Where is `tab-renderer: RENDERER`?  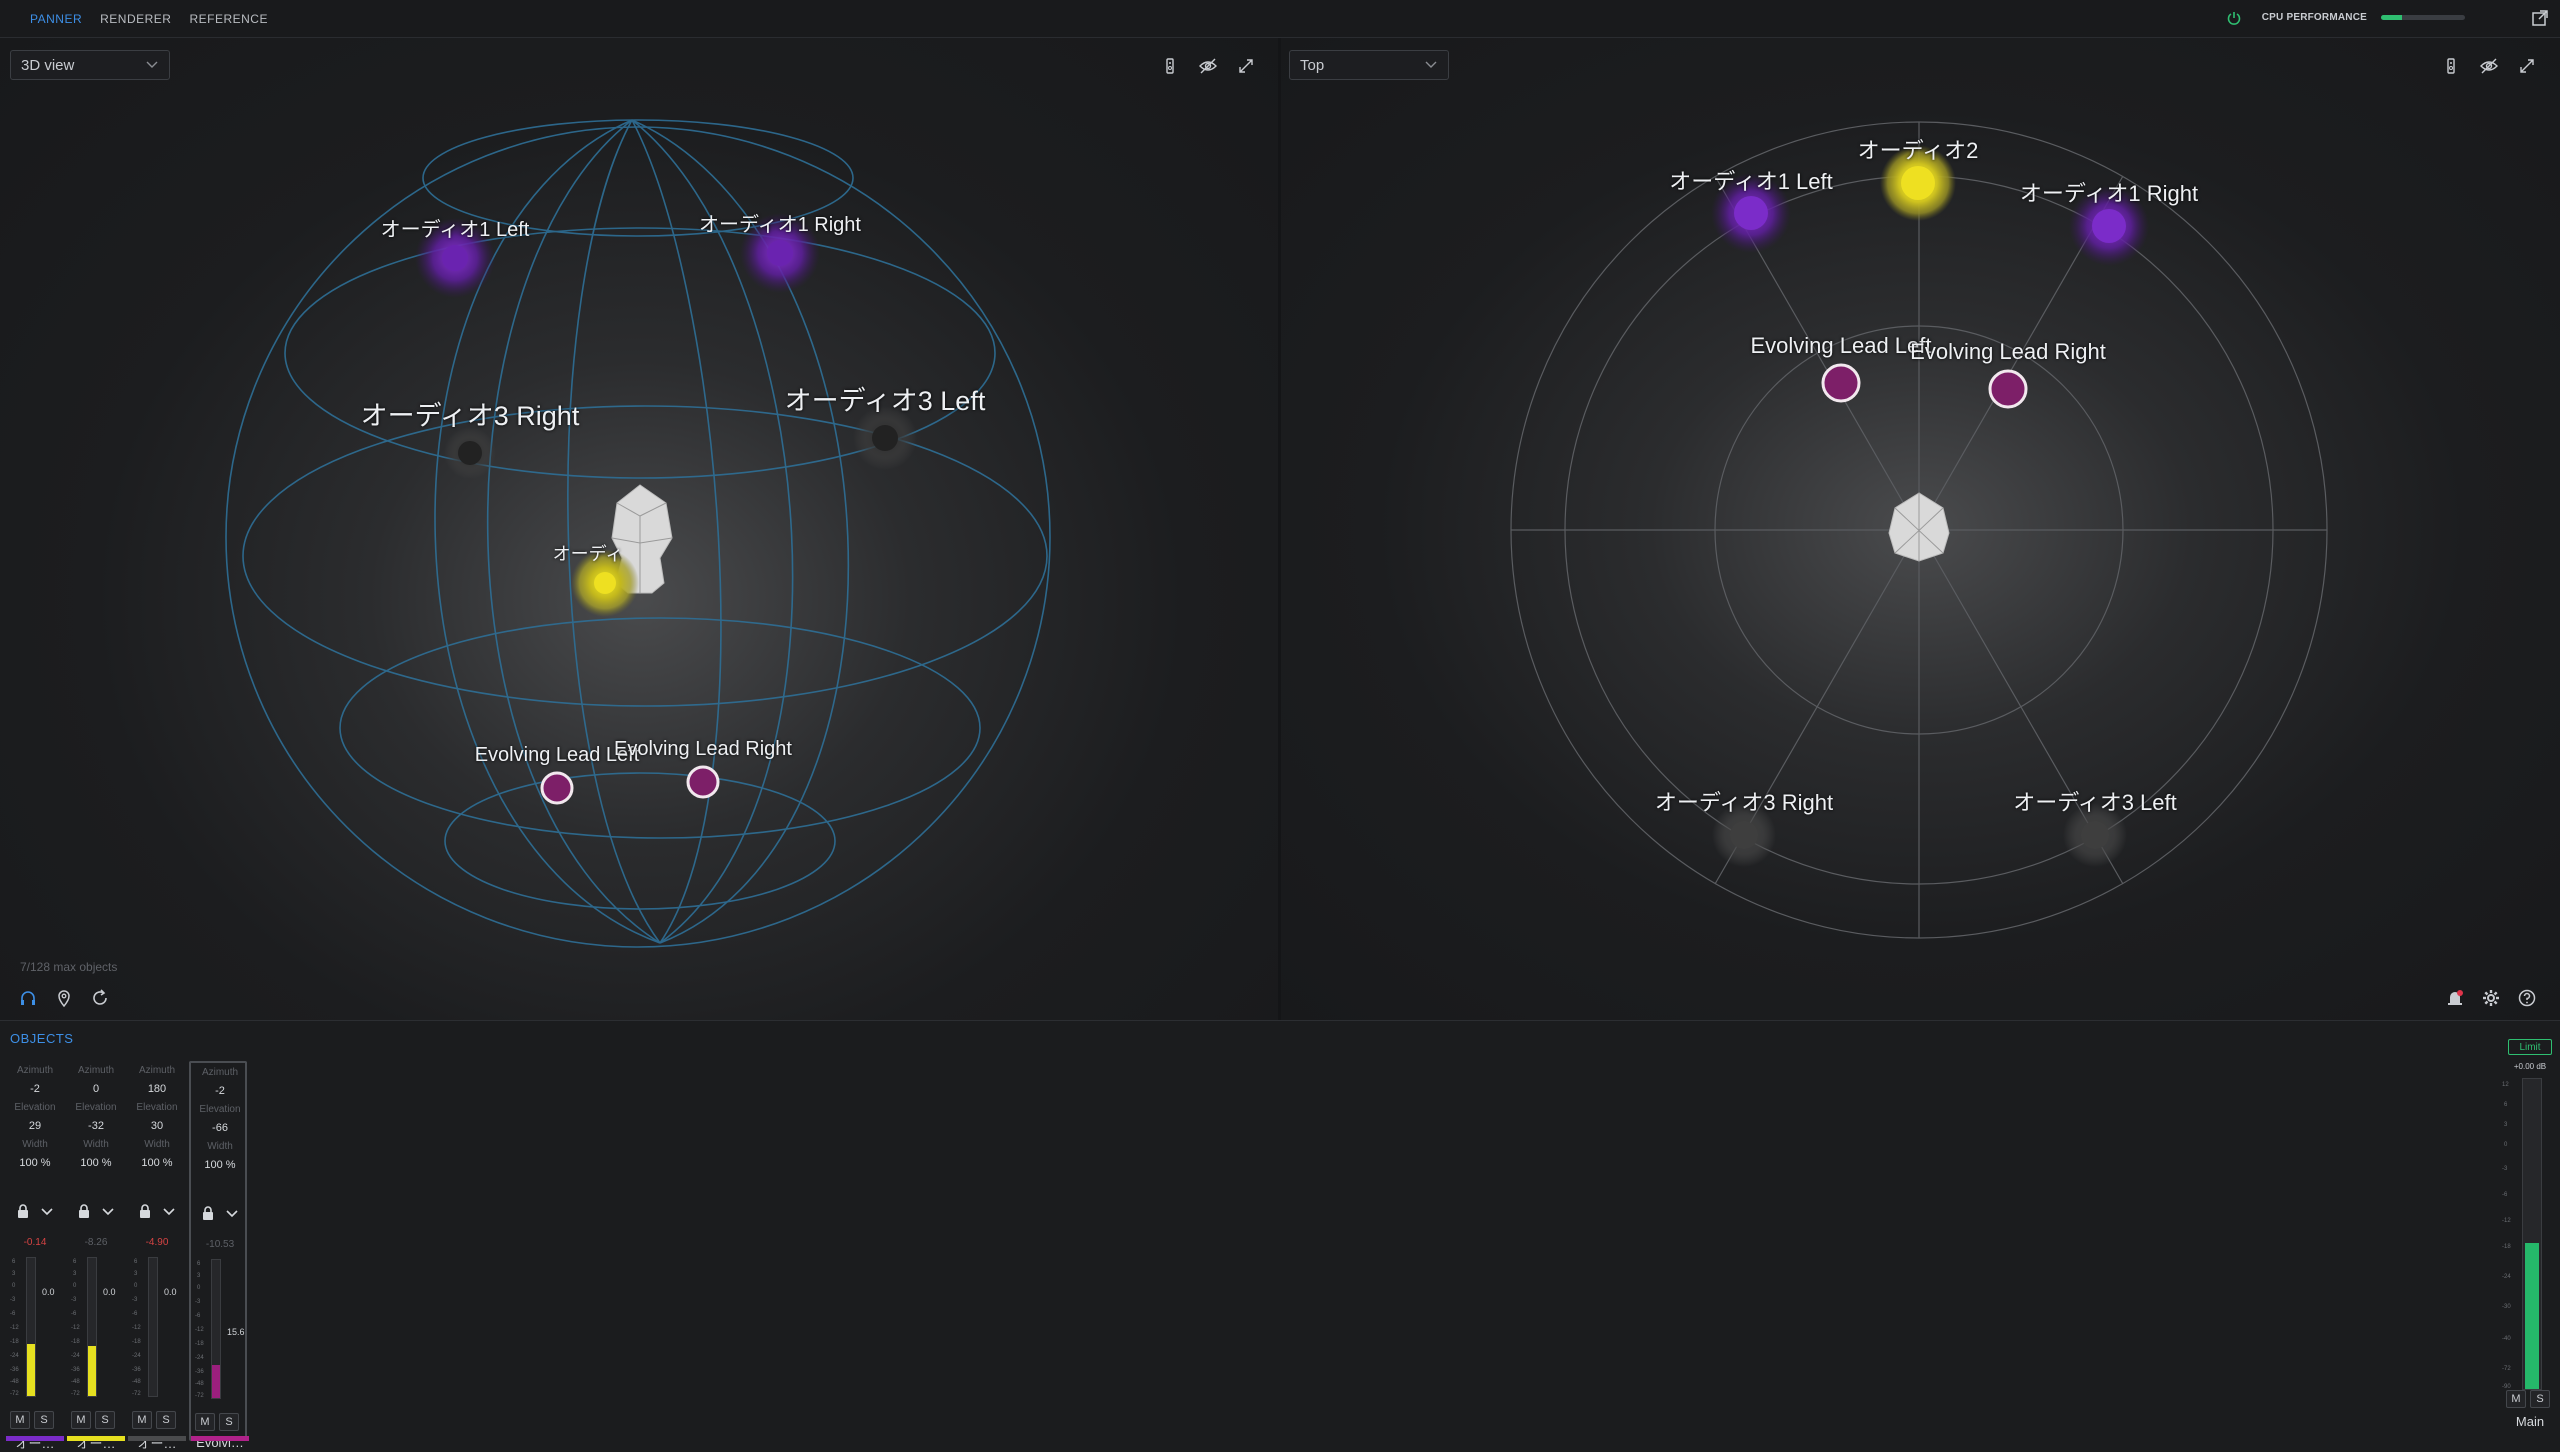
tab-renderer: RENDERER is located at coordinates (135, 19).